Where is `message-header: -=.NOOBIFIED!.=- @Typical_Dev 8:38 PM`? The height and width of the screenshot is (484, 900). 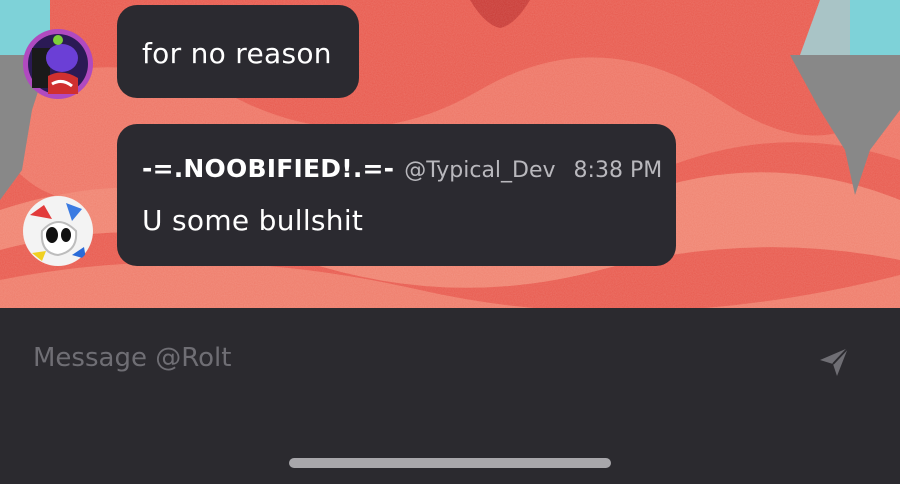
message-header: -=.NOOBIFIED!.=- @Typical_Dev 8:38 PM is located at coordinates (402, 168).